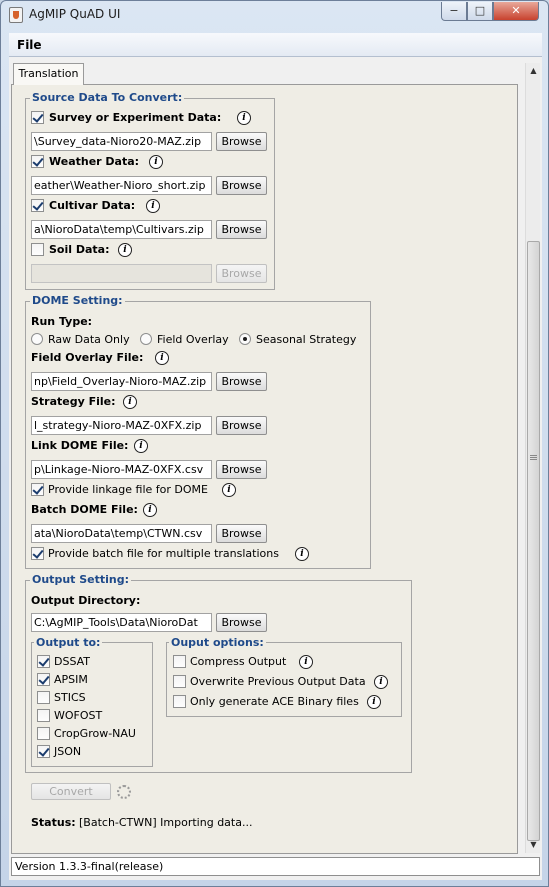 The width and height of the screenshot is (549, 887). Describe the element at coordinates (533, 541) in the screenshot. I see `scroll-thumb` at that location.